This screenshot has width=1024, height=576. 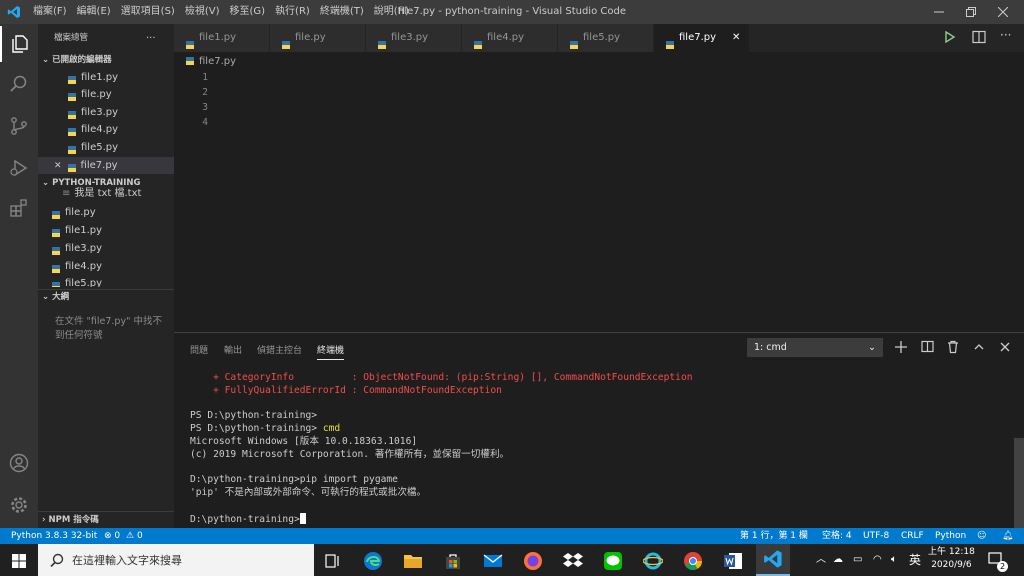 What do you see at coordinates (106, 129) in the screenshot?
I see `open-editor-item: file4.py` at bounding box center [106, 129].